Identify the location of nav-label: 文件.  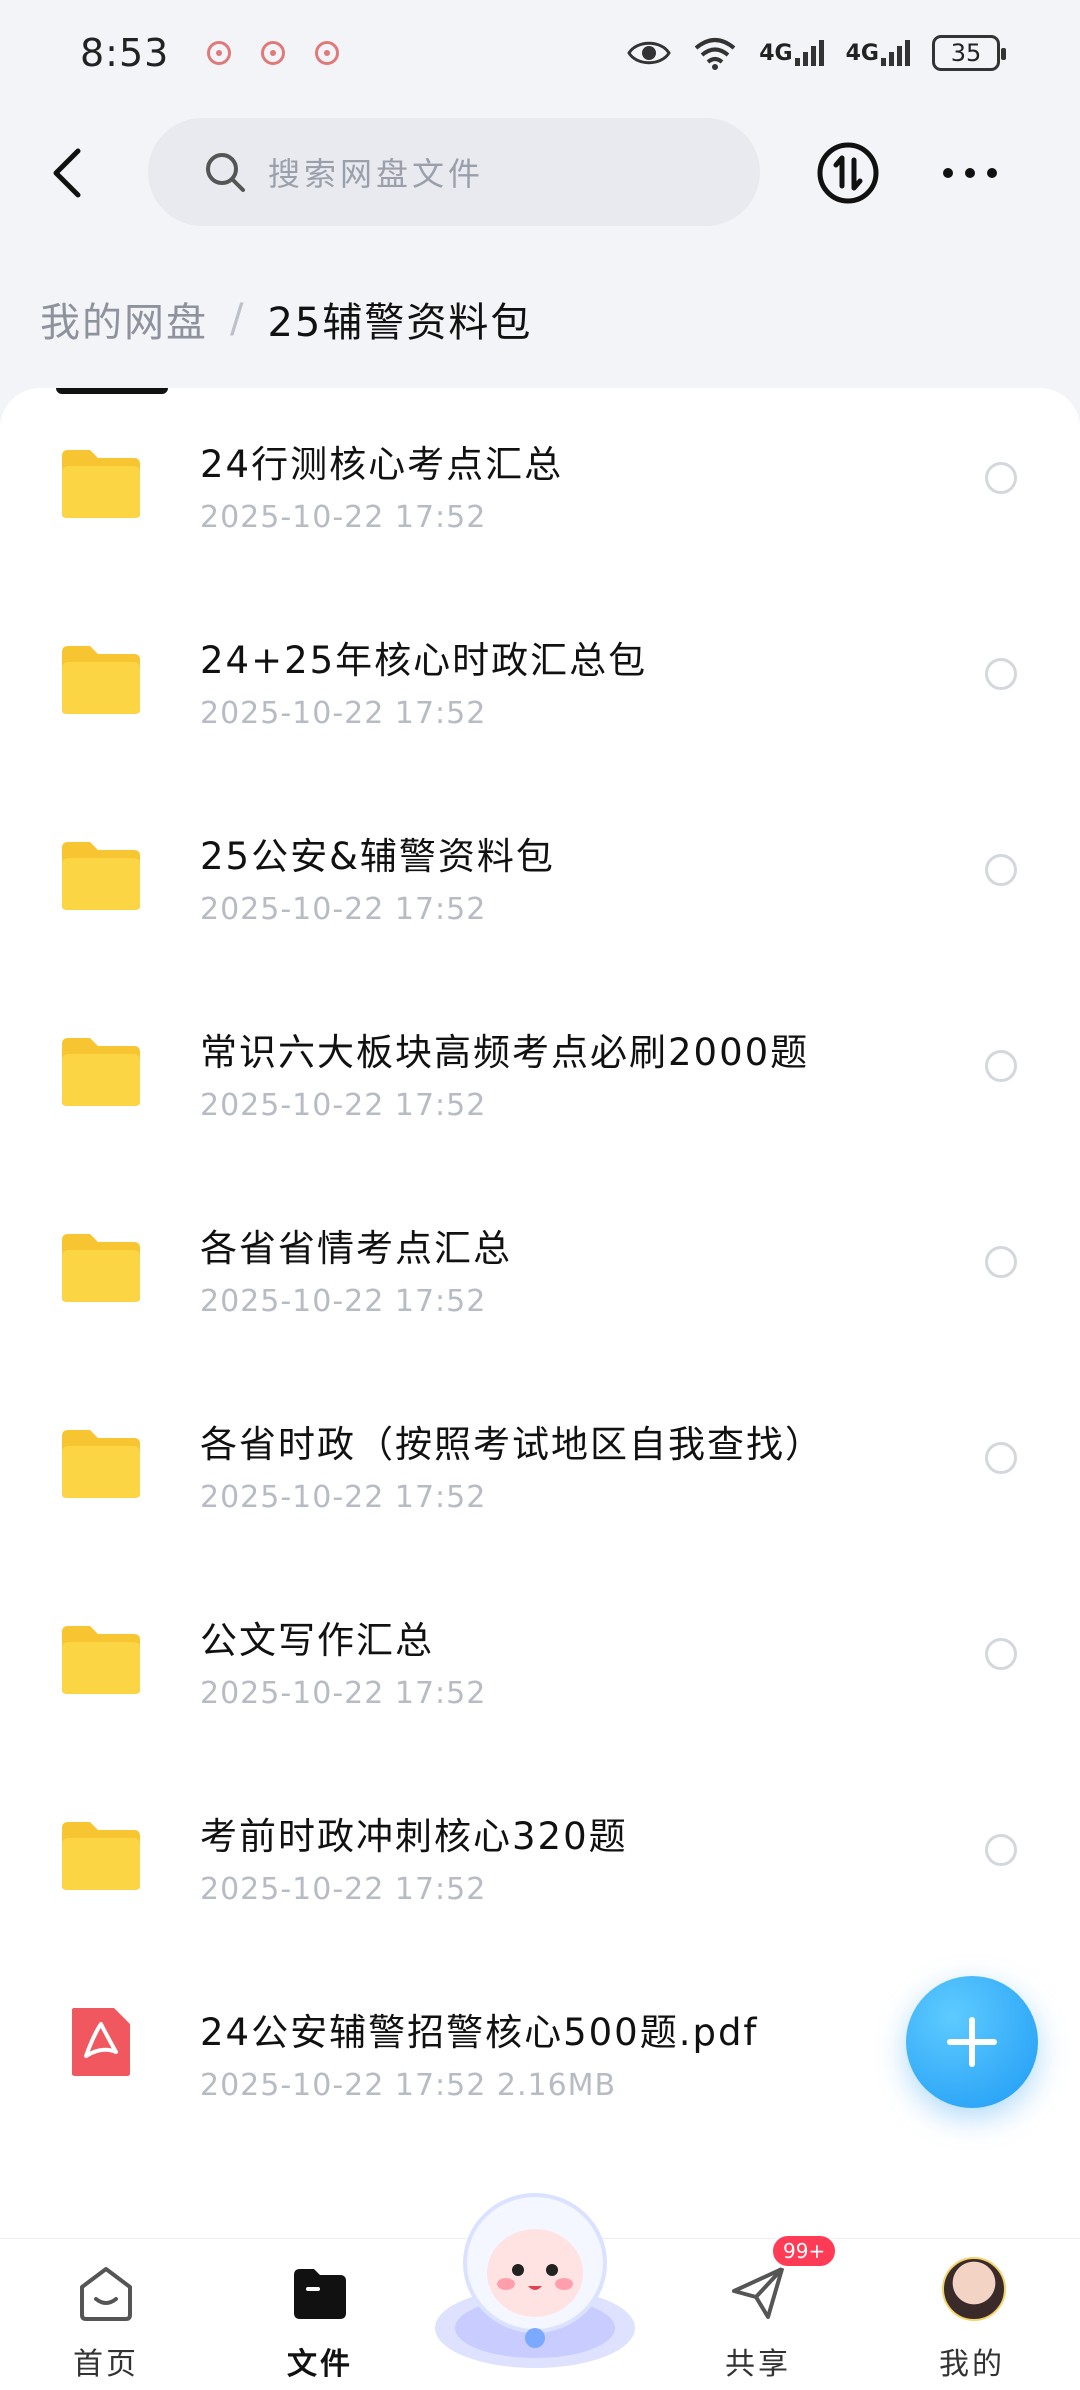
(320, 2364).